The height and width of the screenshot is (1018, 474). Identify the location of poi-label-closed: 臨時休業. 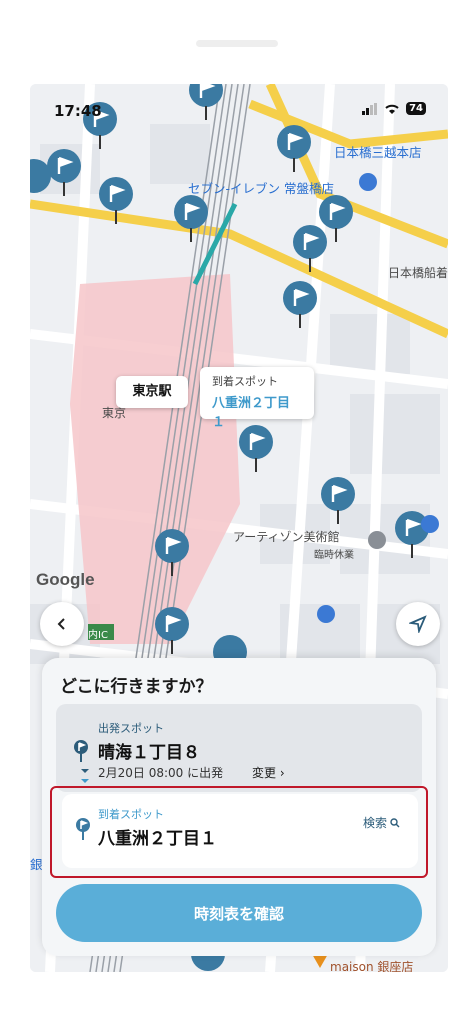
(334, 555).